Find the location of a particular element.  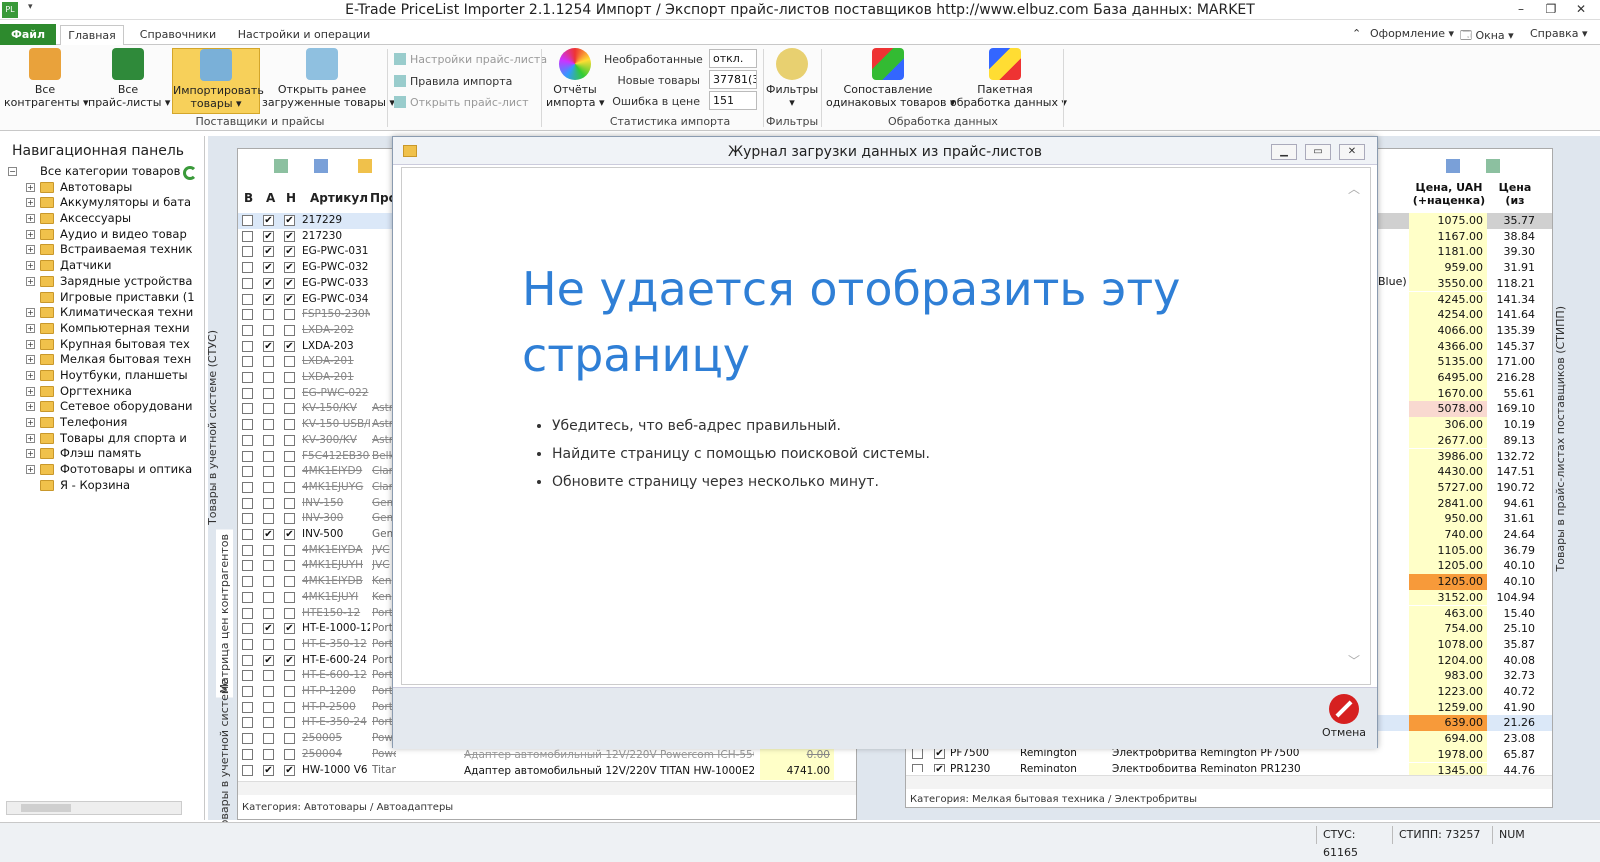

tree-item: + Ноутбуки, планшеты is located at coordinates (104, 376).